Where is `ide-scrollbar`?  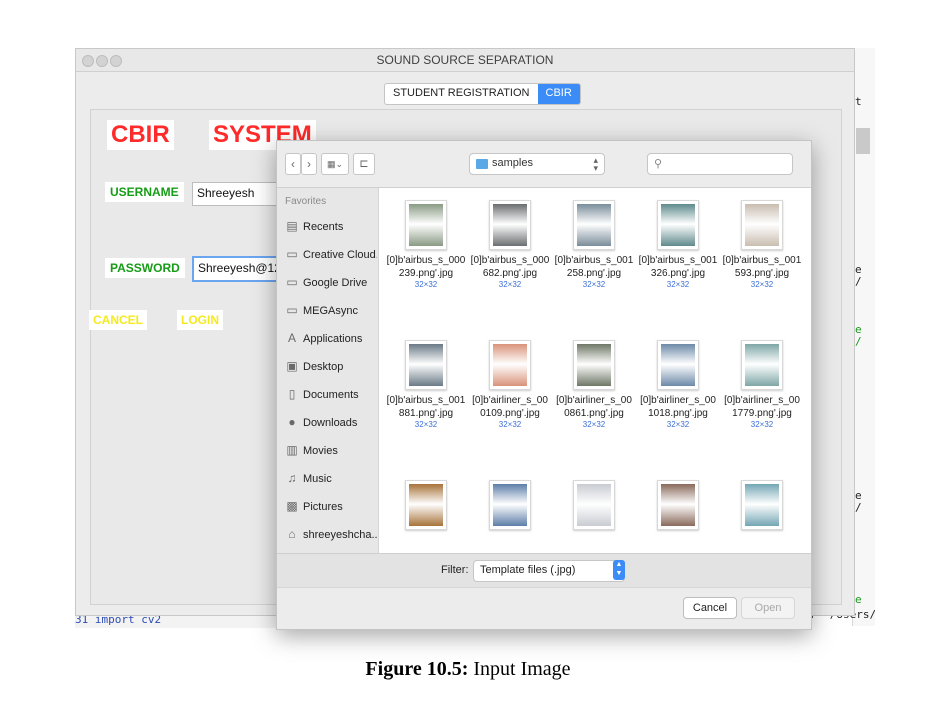 ide-scrollbar is located at coordinates (863, 141).